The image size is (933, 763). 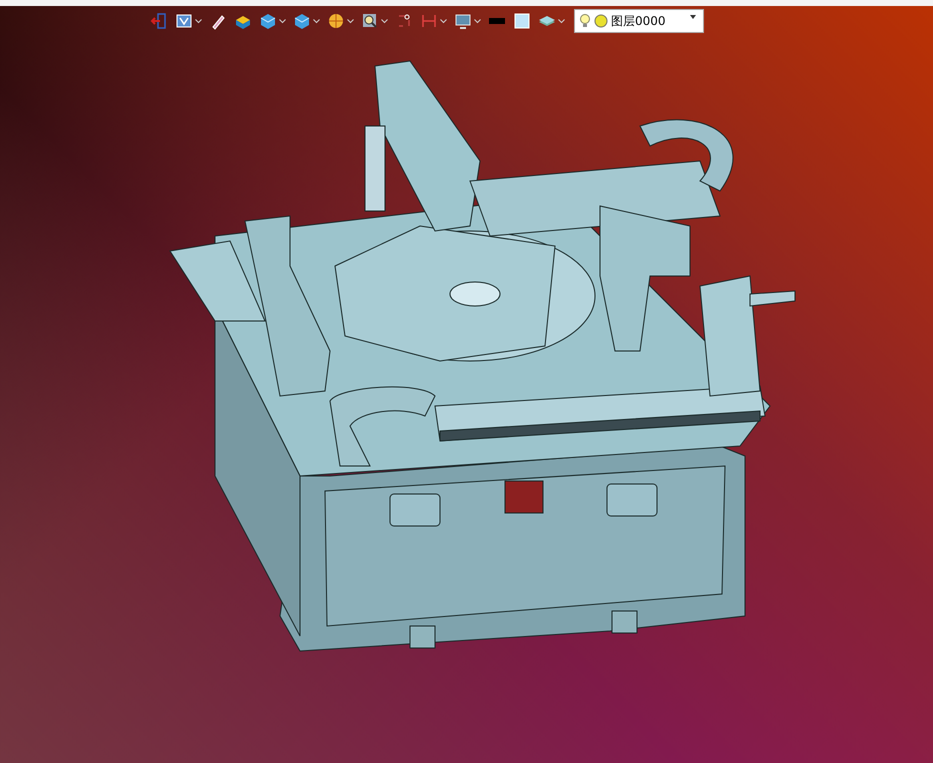 I want to click on lightbulb-icon, so click(x=585, y=21).